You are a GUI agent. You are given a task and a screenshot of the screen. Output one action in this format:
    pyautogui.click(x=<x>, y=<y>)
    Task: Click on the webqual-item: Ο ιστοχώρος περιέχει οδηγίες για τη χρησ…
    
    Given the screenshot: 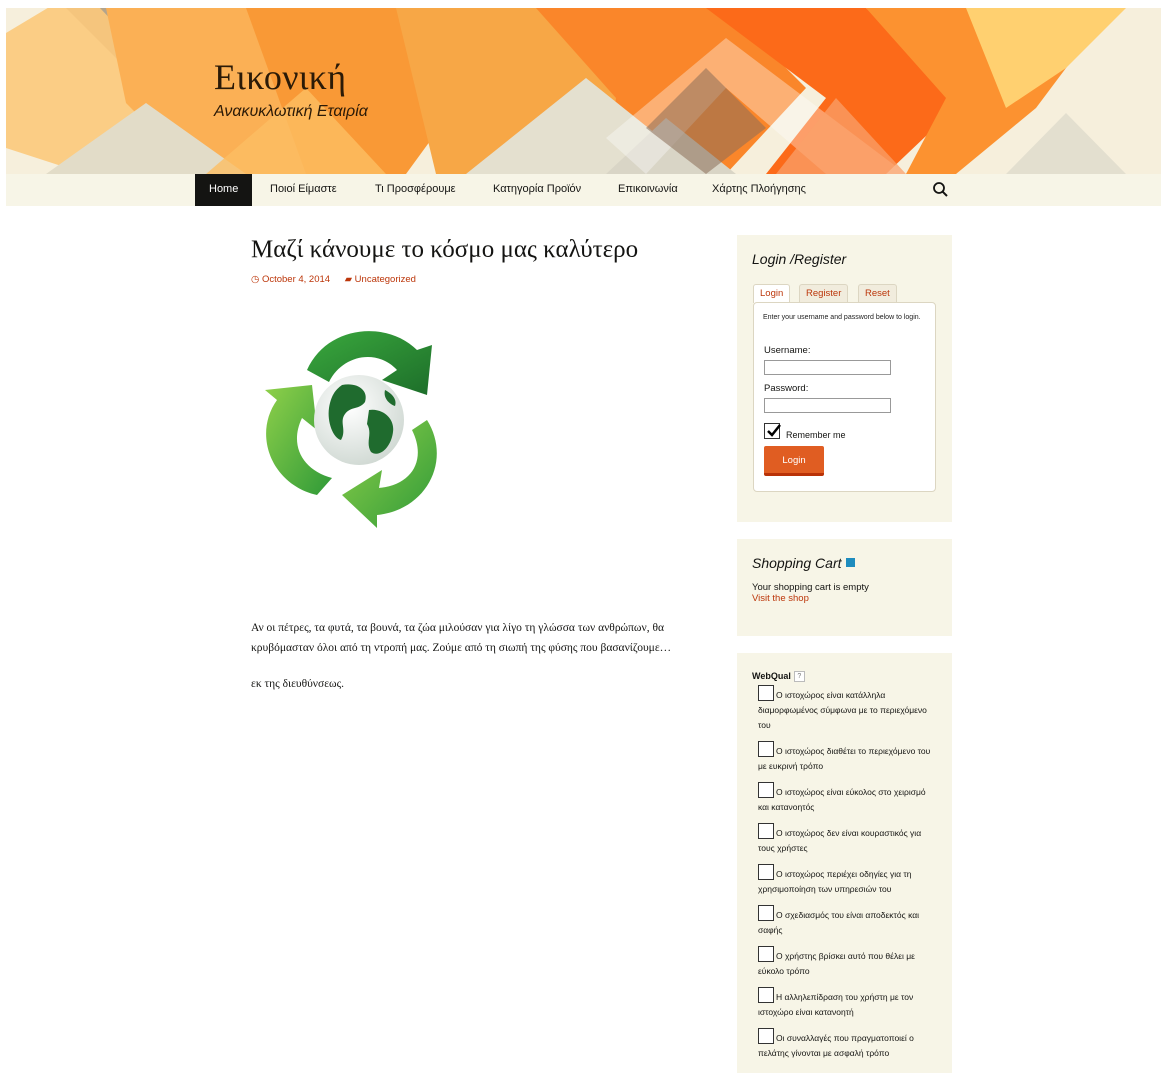 What is the action you would take?
    pyautogui.click(x=847, y=880)
    